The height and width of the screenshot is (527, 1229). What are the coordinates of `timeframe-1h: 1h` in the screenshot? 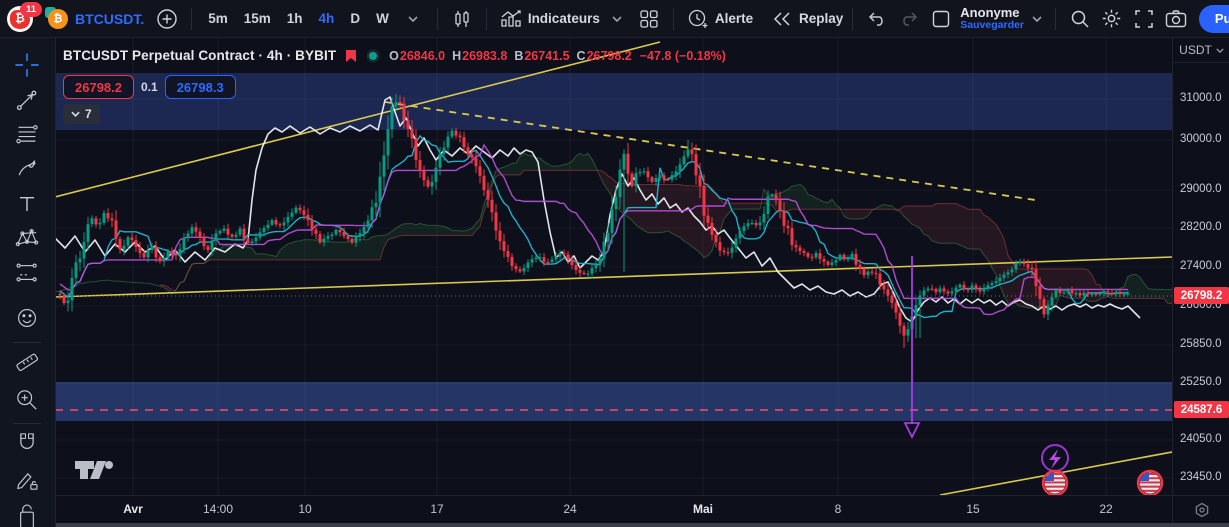 It's located at (295, 19).